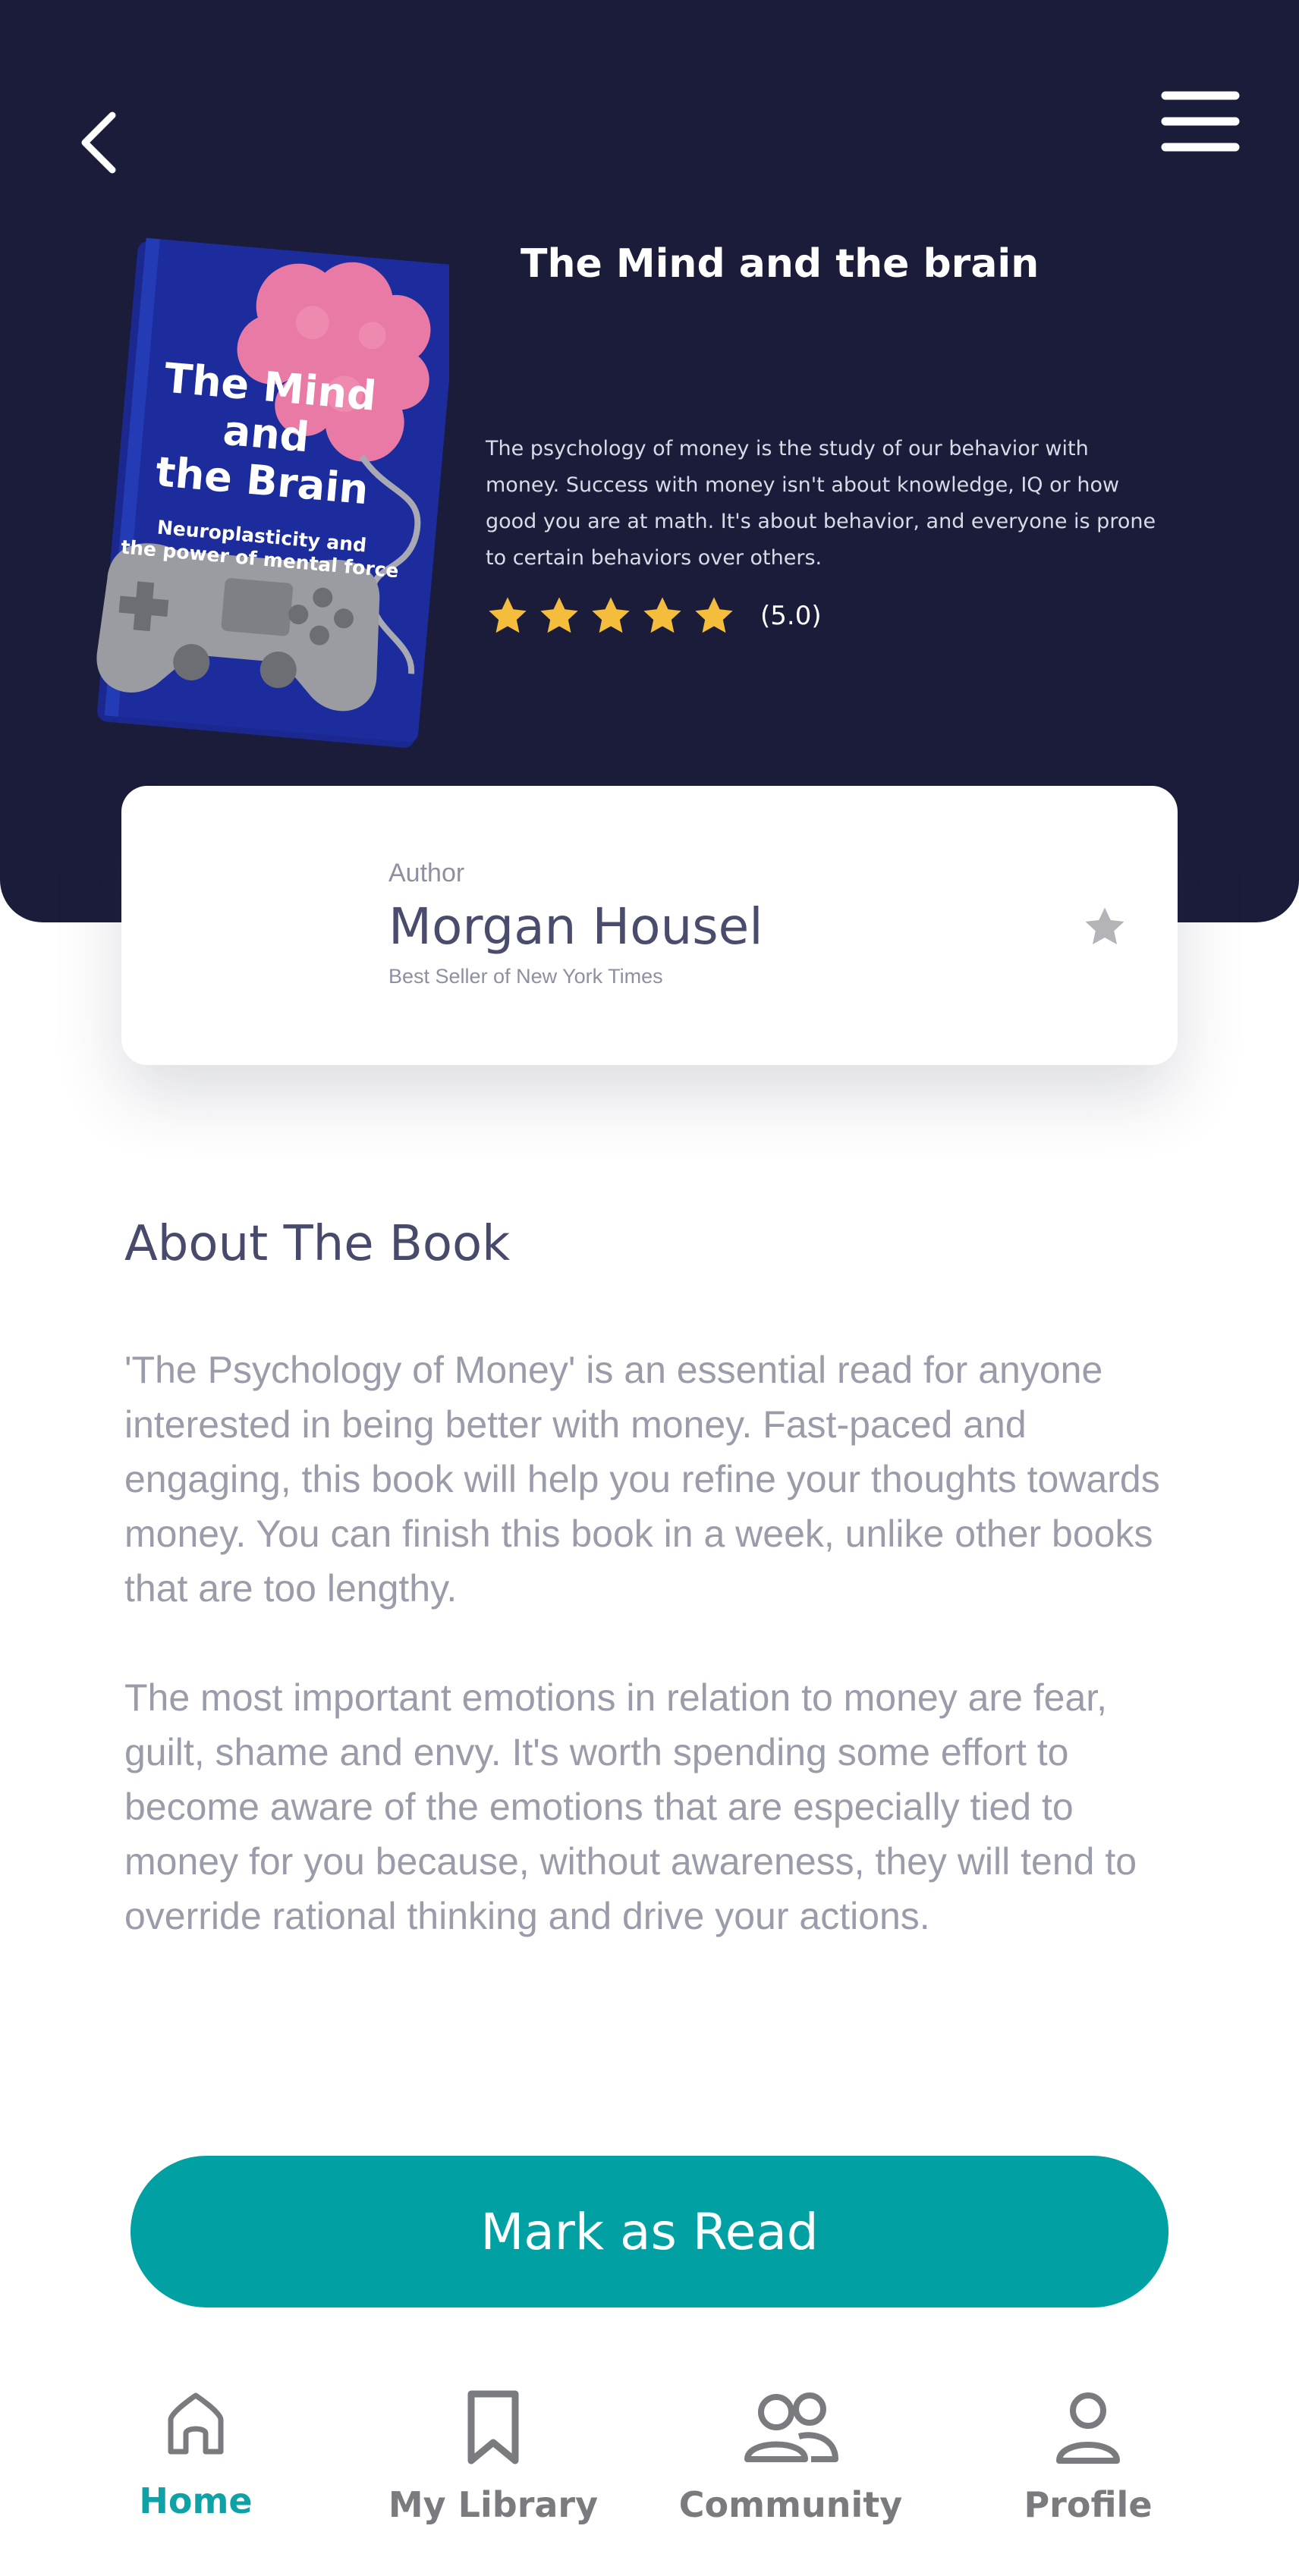  What do you see at coordinates (317, 1244) in the screenshot?
I see `about-title: About The Book` at bounding box center [317, 1244].